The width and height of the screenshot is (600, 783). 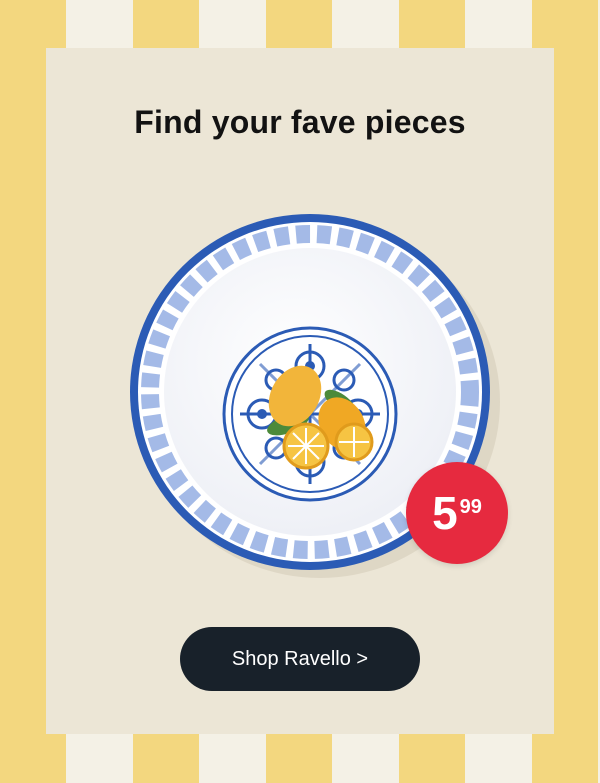 What do you see at coordinates (470, 507) in the screenshot?
I see `price-cents: 99` at bounding box center [470, 507].